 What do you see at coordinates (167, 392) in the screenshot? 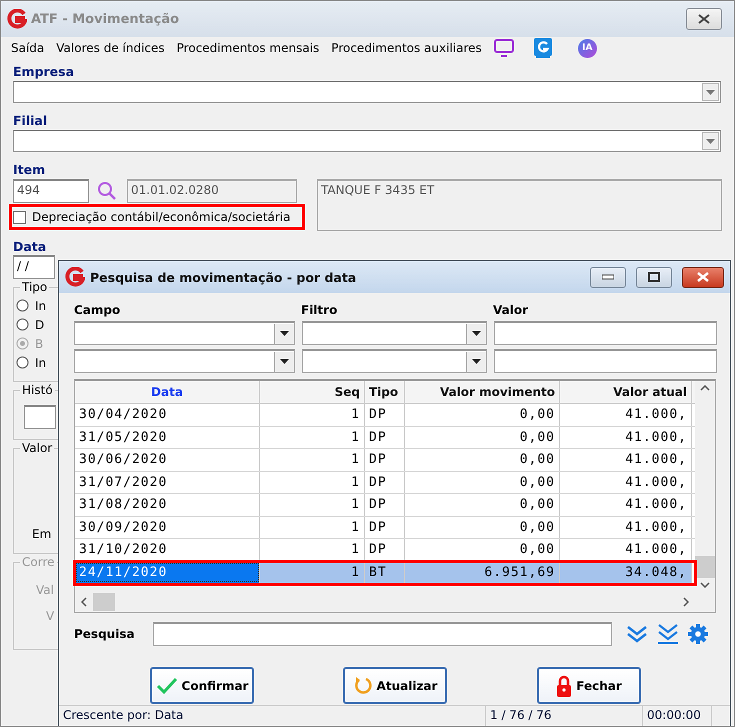
I see `column-header: Data` at bounding box center [167, 392].